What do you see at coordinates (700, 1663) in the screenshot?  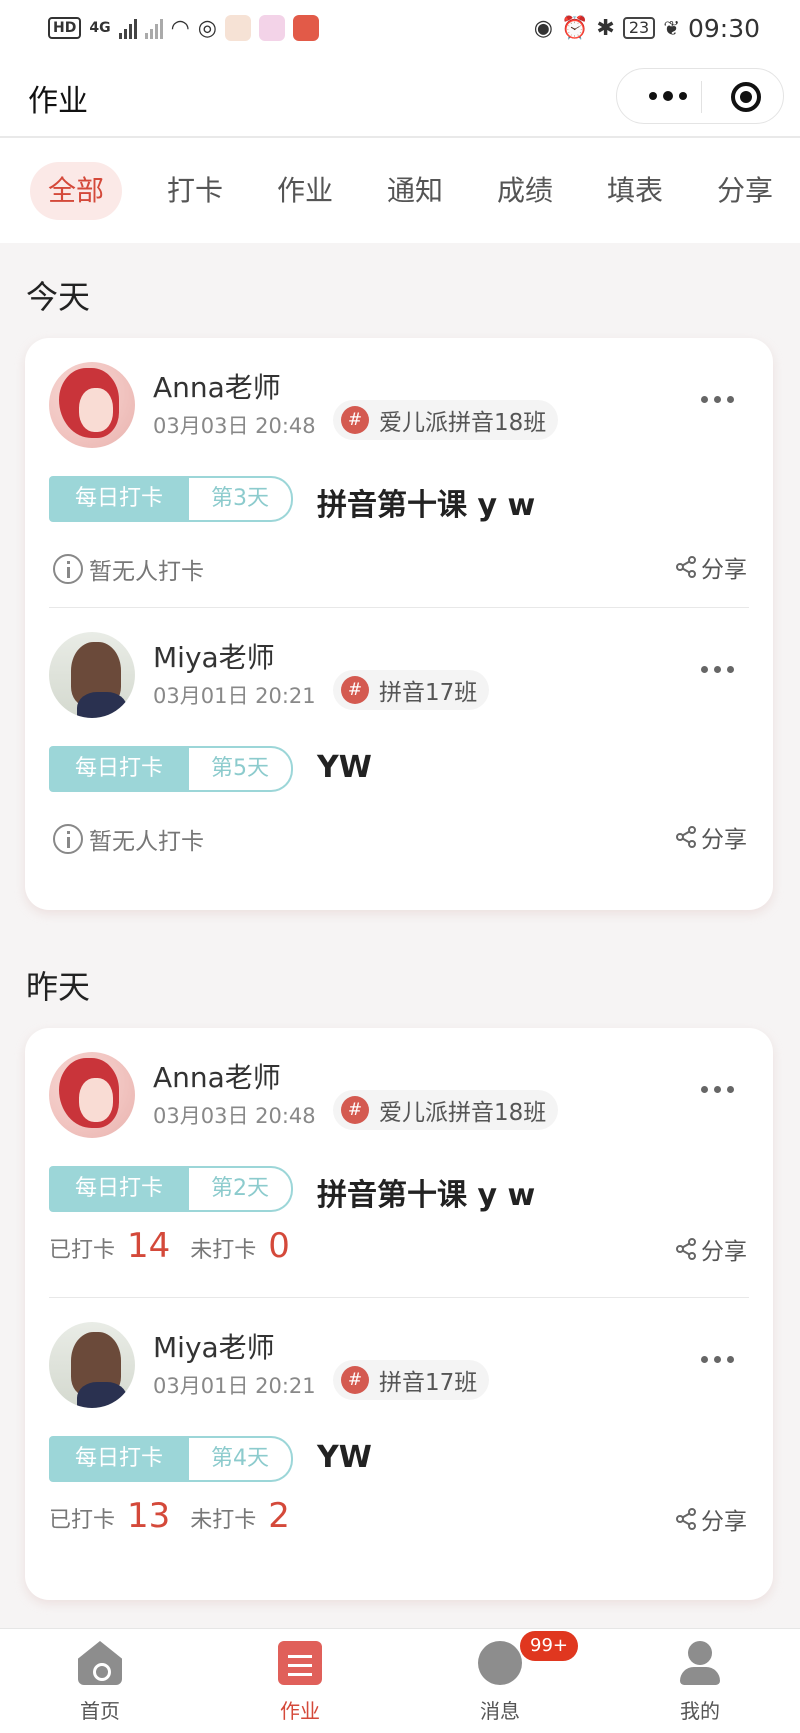 I see `profile-icon` at bounding box center [700, 1663].